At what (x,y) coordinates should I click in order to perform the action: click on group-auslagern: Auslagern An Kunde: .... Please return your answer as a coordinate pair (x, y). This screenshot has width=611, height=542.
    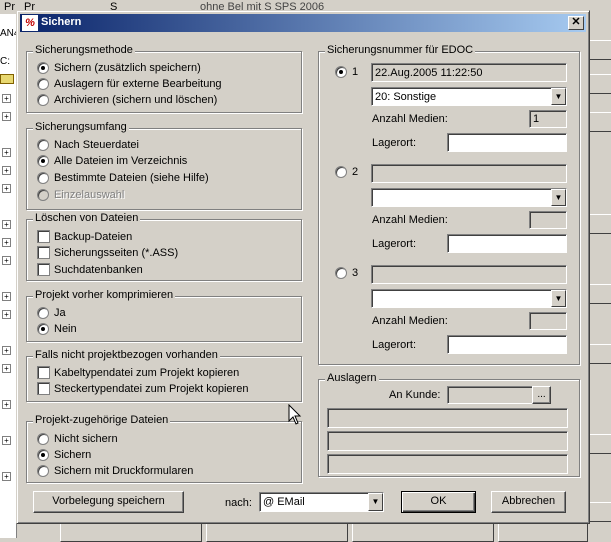
    Looking at the image, I should click on (449, 424).